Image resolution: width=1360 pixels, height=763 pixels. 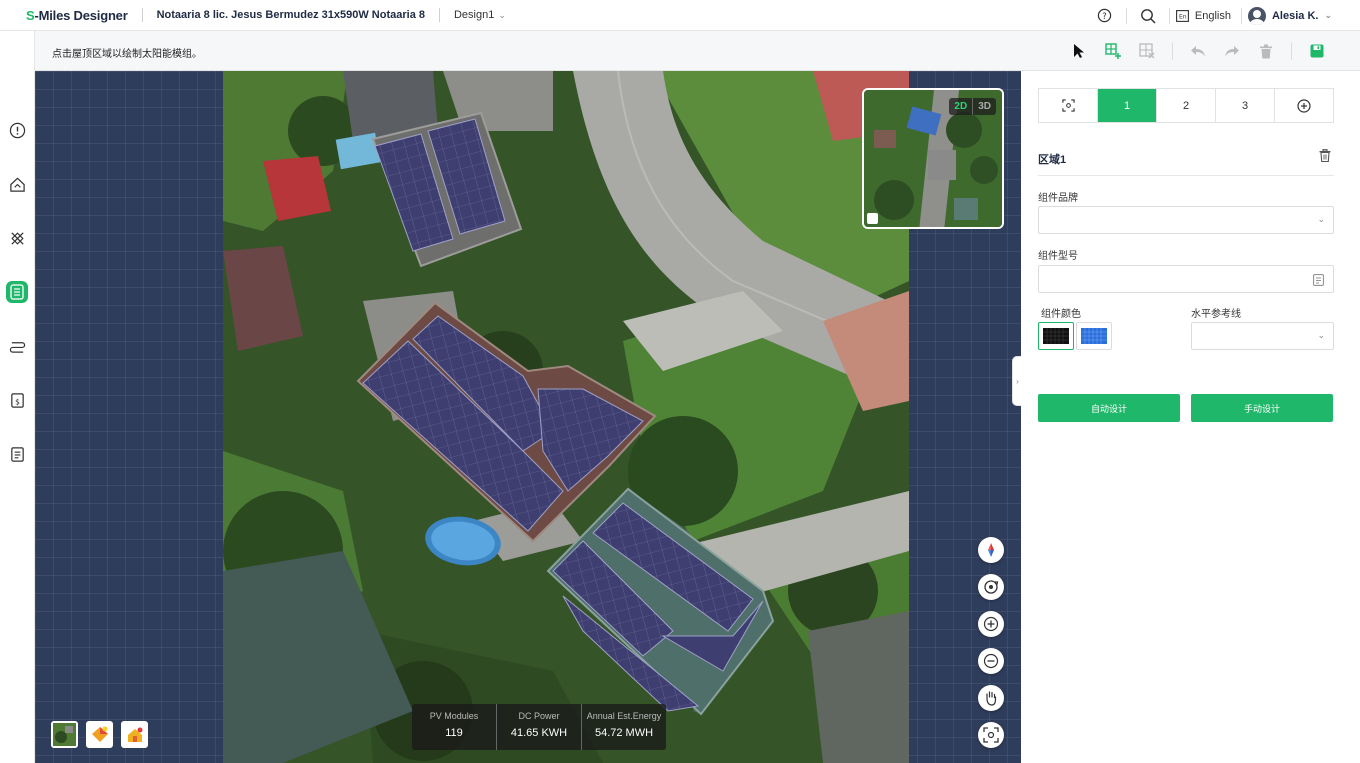 I want to click on reference-line-select: ⌄, so click(x=1262, y=336).